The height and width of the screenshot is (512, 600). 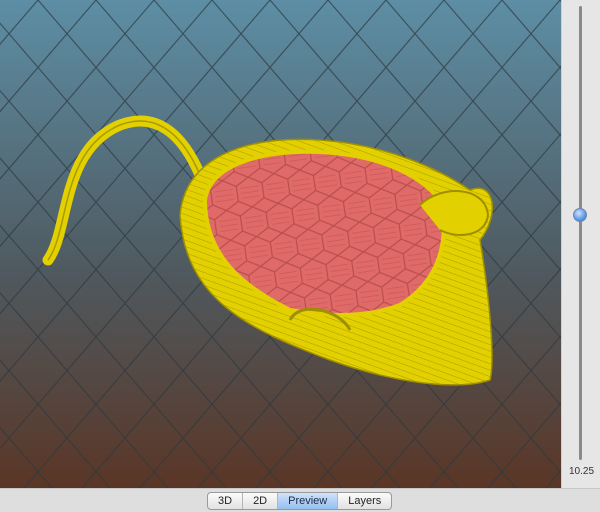 I want to click on layer-height-label: 10.25, so click(x=581, y=471).